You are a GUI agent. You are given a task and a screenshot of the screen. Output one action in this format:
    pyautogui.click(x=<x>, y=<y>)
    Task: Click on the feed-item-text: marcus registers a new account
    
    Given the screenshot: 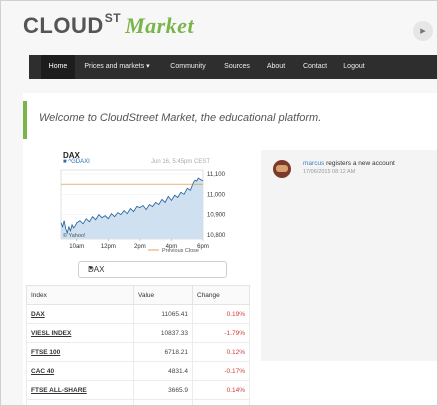 What is the action you would take?
    pyautogui.click(x=349, y=163)
    